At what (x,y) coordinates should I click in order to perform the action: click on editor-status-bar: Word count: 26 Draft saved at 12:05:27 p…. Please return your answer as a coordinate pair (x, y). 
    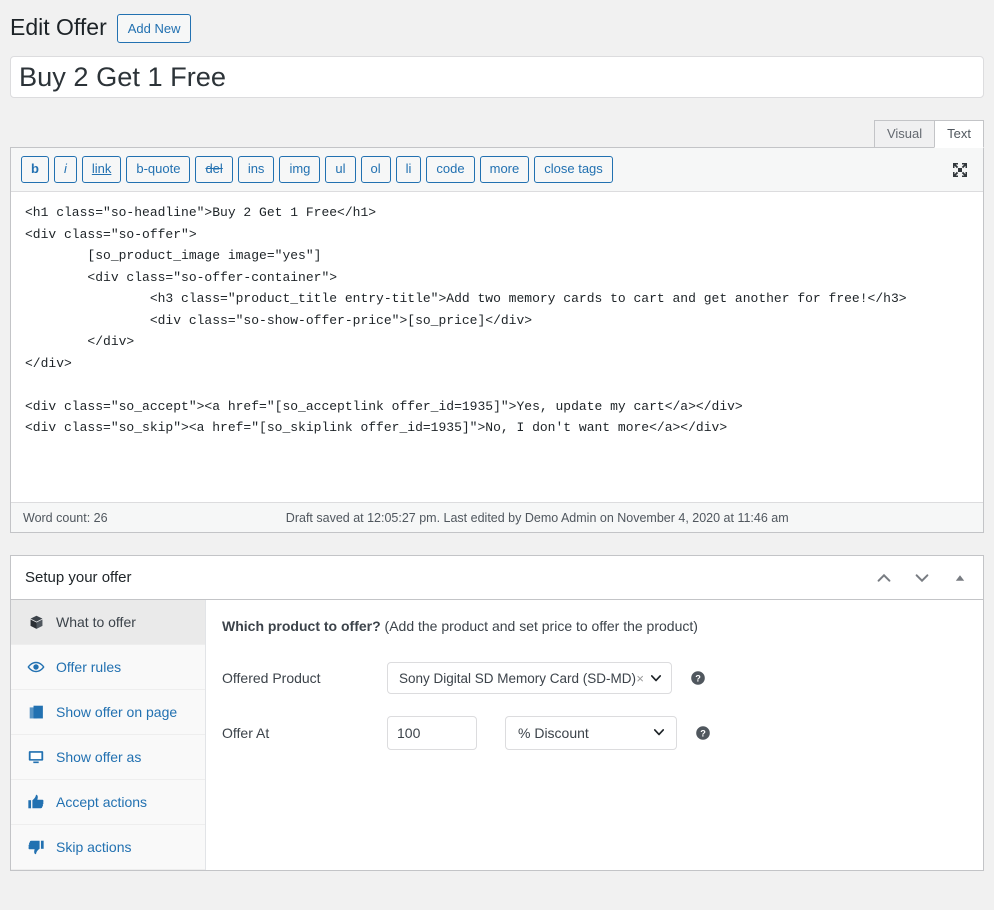
    Looking at the image, I should click on (497, 517).